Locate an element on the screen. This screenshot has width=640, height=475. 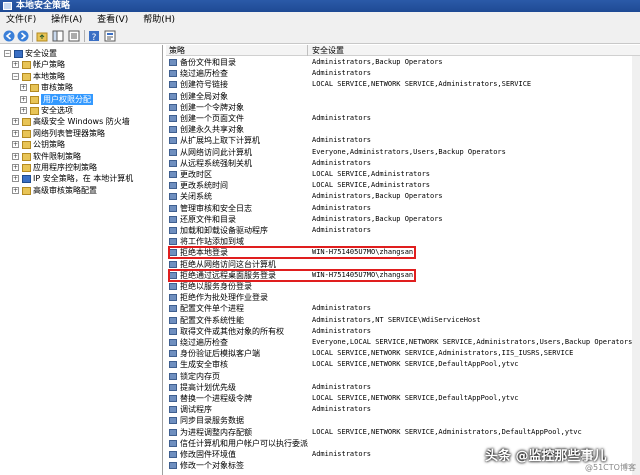
menu-file: 文件(F) is located at coordinates (21, 20).